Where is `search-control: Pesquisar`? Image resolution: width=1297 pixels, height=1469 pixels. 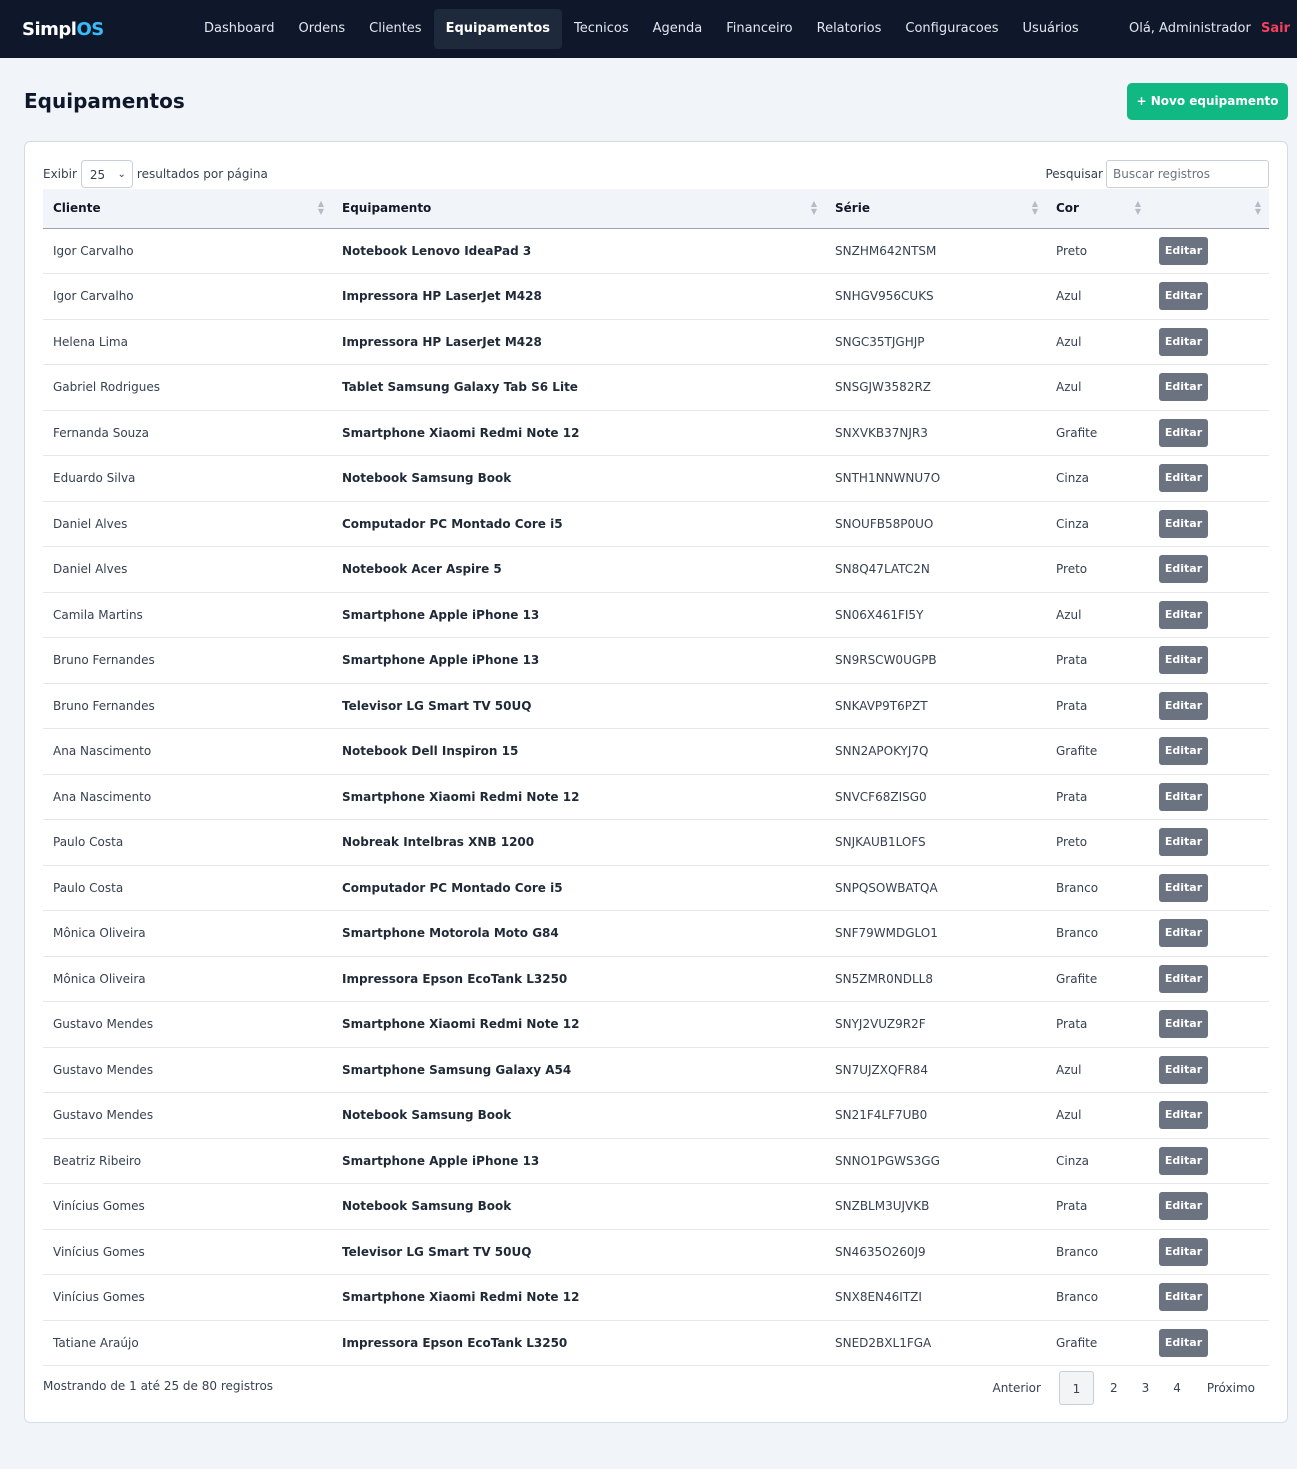 search-control: Pesquisar is located at coordinates (1157, 174).